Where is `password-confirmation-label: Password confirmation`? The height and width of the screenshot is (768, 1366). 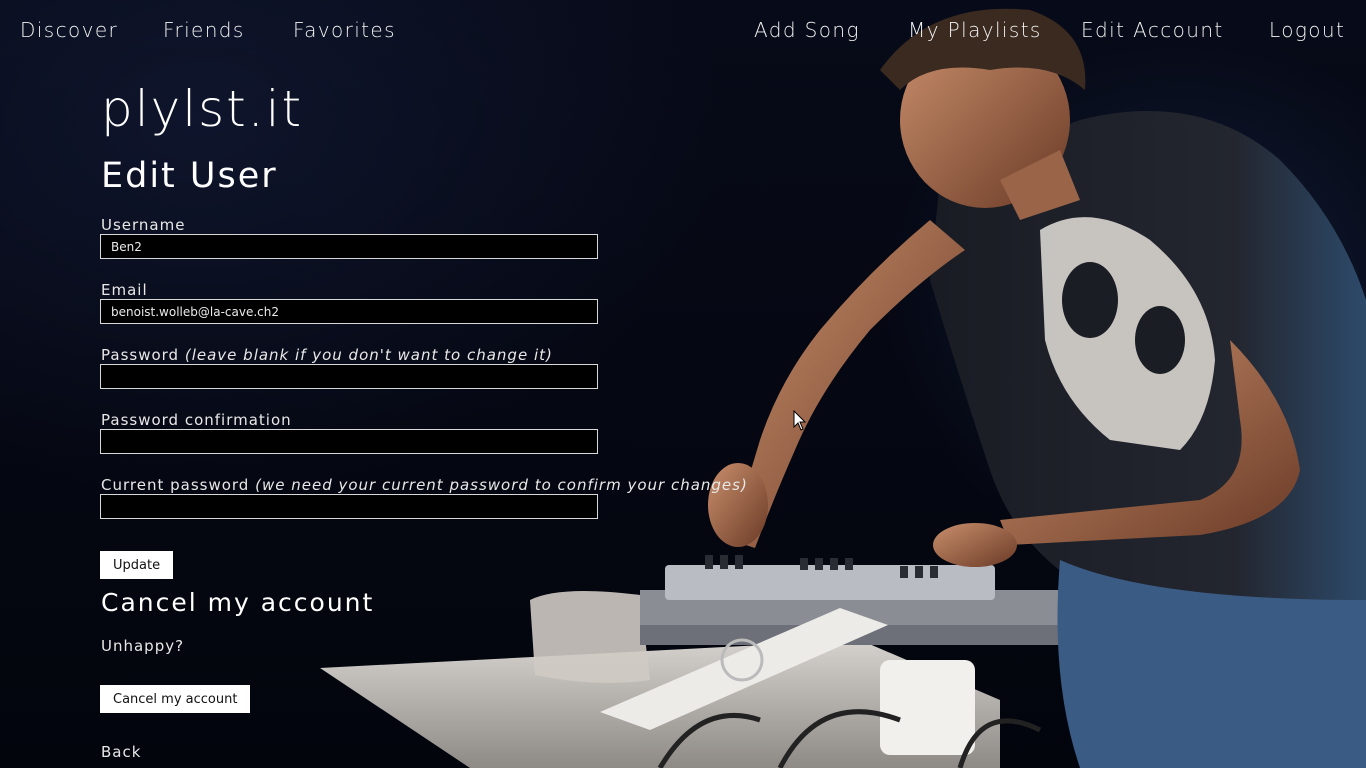 password-confirmation-label: Password confirmation is located at coordinates (196, 420).